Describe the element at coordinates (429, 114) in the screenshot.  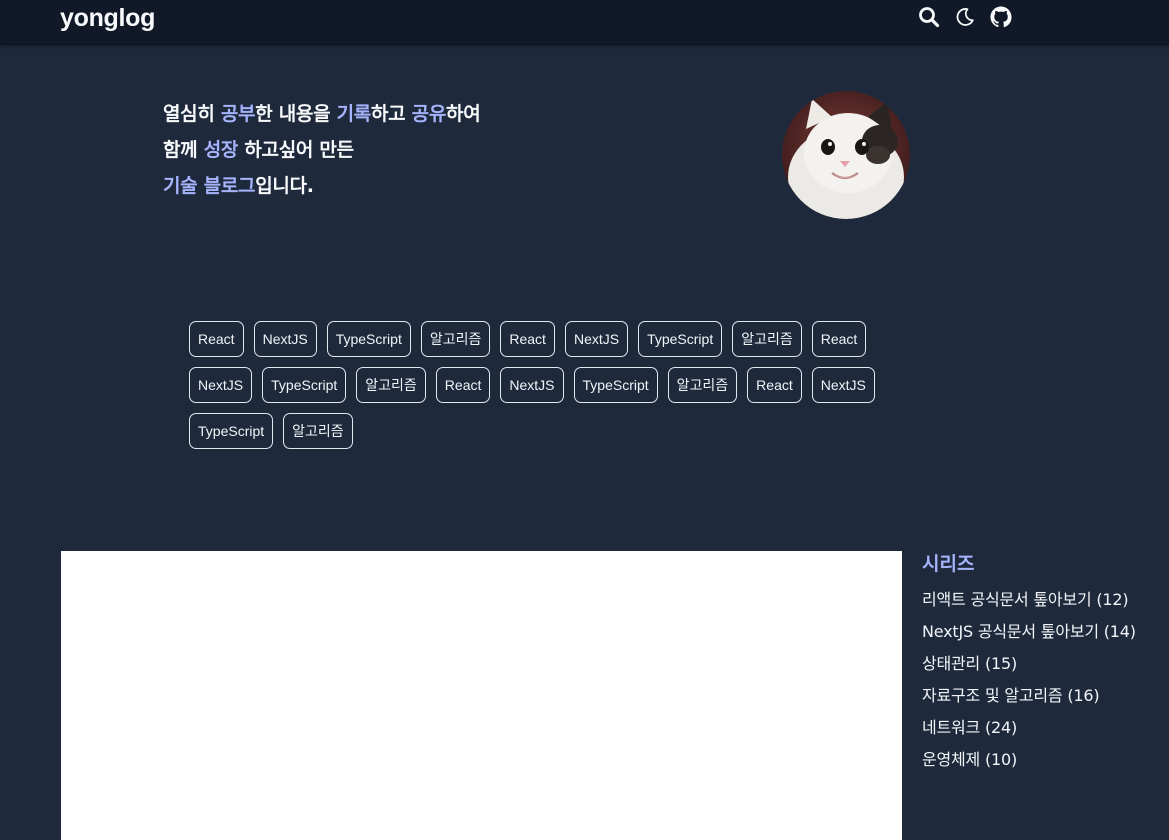
I see `intro-highlight: 공유` at that location.